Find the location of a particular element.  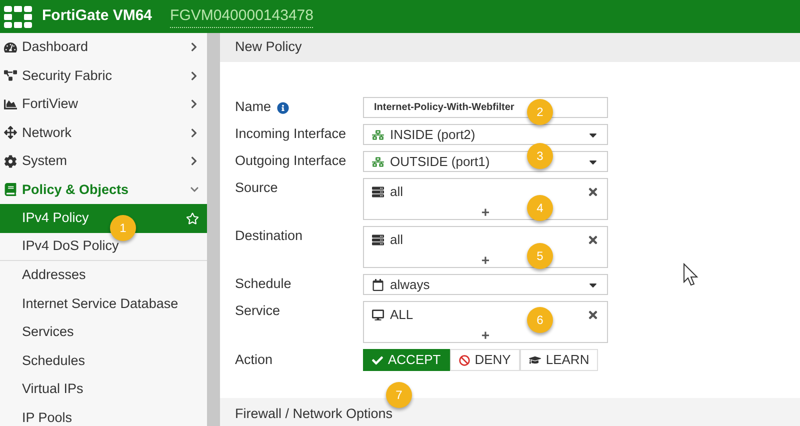

nav-item: System is located at coordinates (103, 161).